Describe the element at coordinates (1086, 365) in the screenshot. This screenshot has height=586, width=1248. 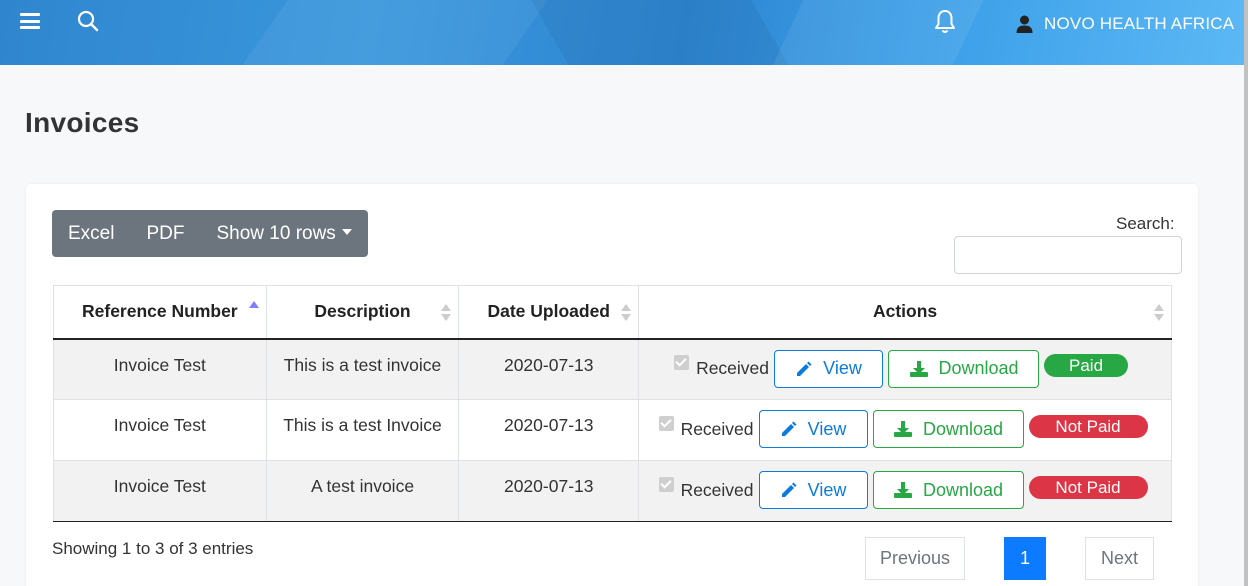
I see `status-badge-paid: Paid` at that location.